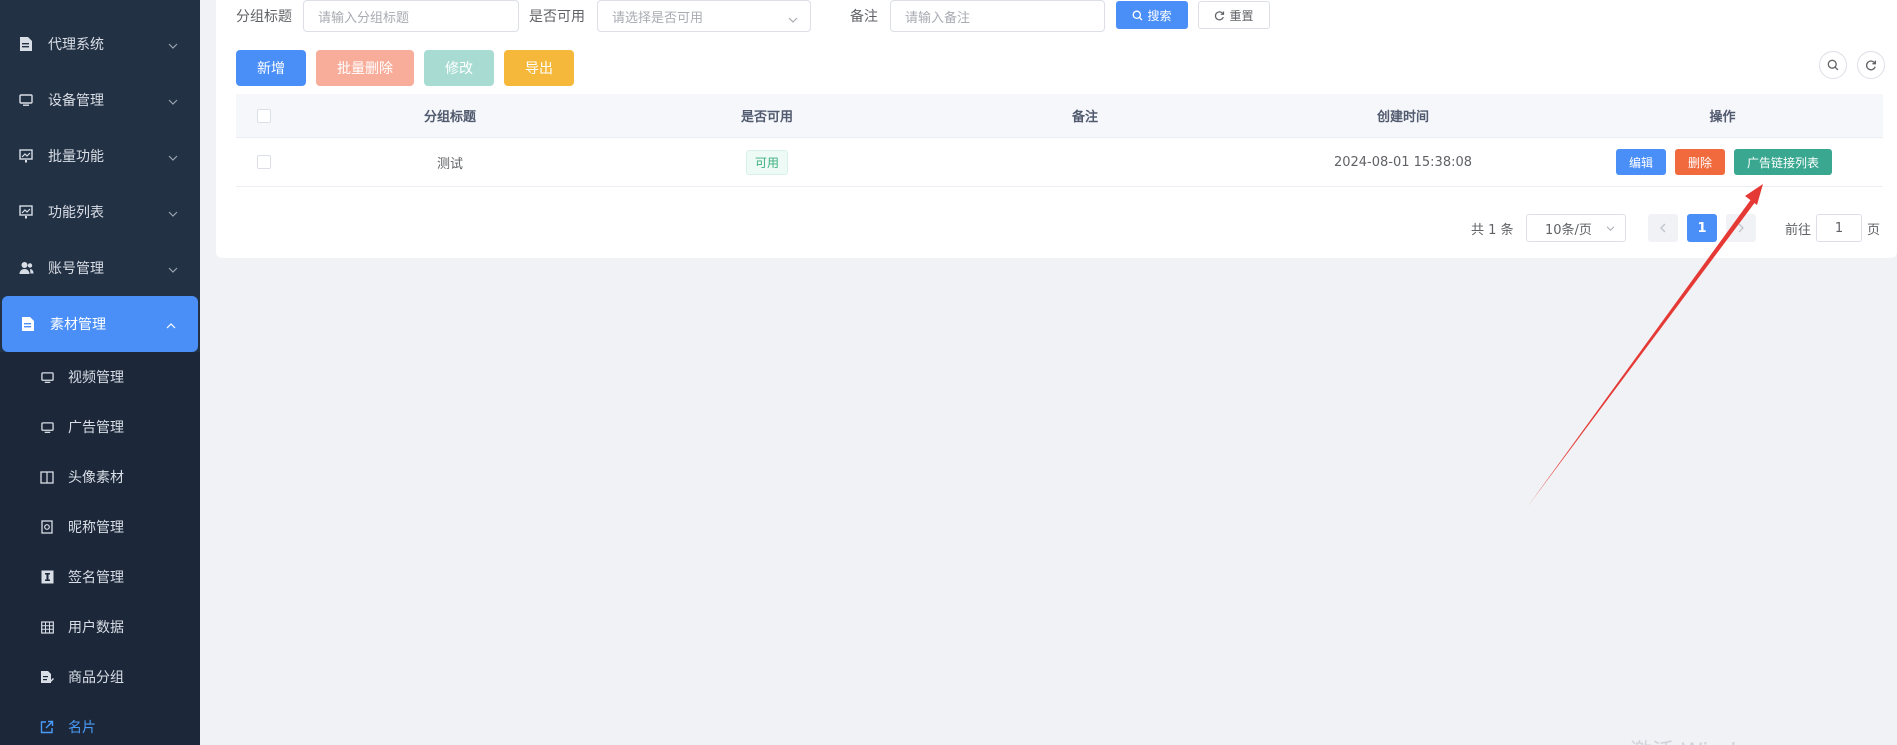  What do you see at coordinates (96, 628) in the screenshot?
I see `sidebar-item-label: 用户数据` at bounding box center [96, 628].